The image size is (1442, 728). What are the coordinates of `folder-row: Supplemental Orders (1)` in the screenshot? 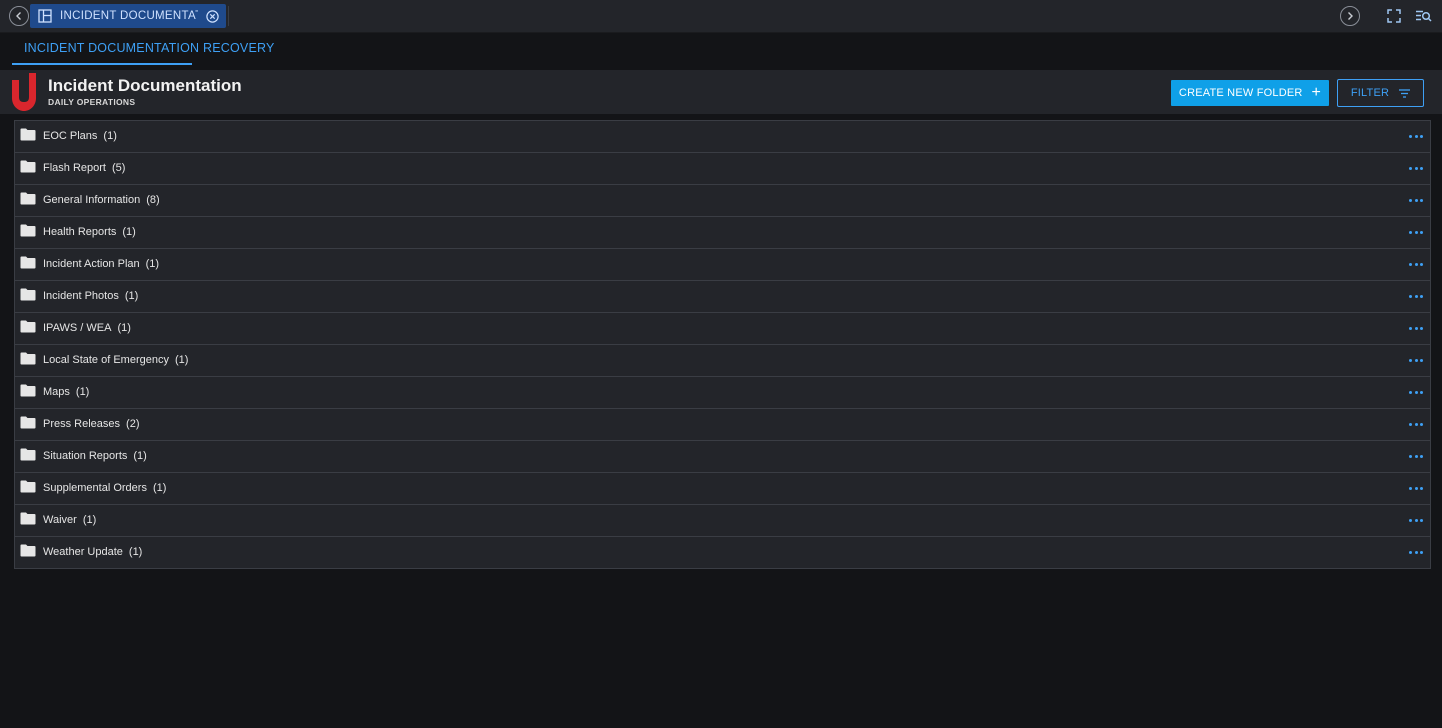 It's located at (722, 489).